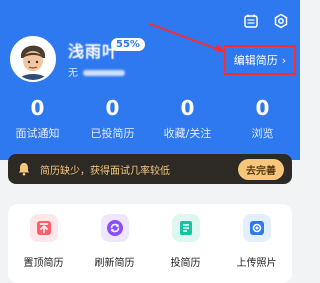 The width and height of the screenshot is (320, 283). I want to click on resume-notice-bar: 简历缺少，获得面试几率较低 去完善, so click(150, 169).